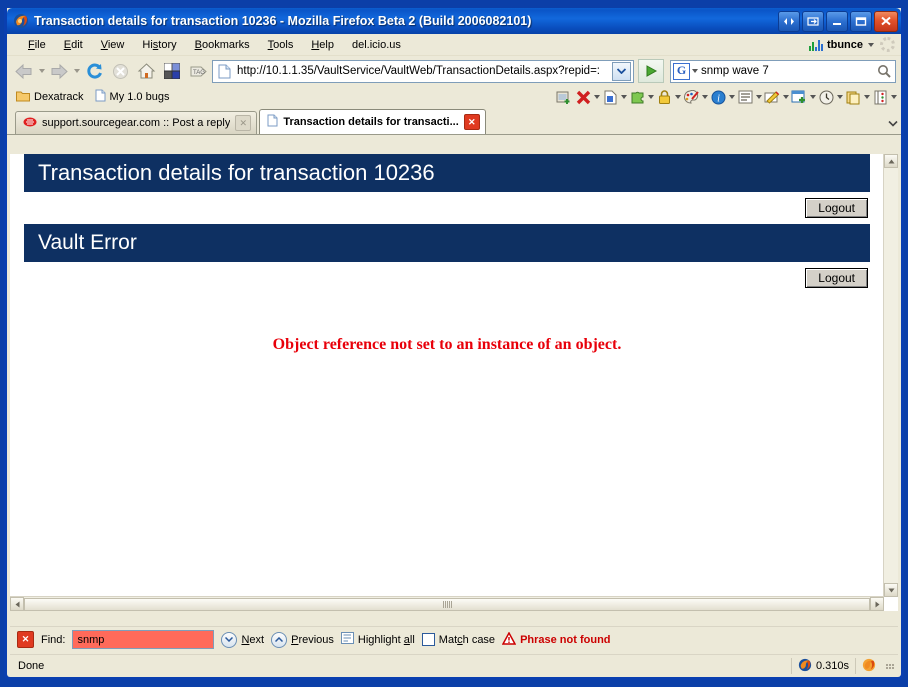 The image size is (908, 687). I want to click on menubar-right-group: tbunce, so click(851, 44).